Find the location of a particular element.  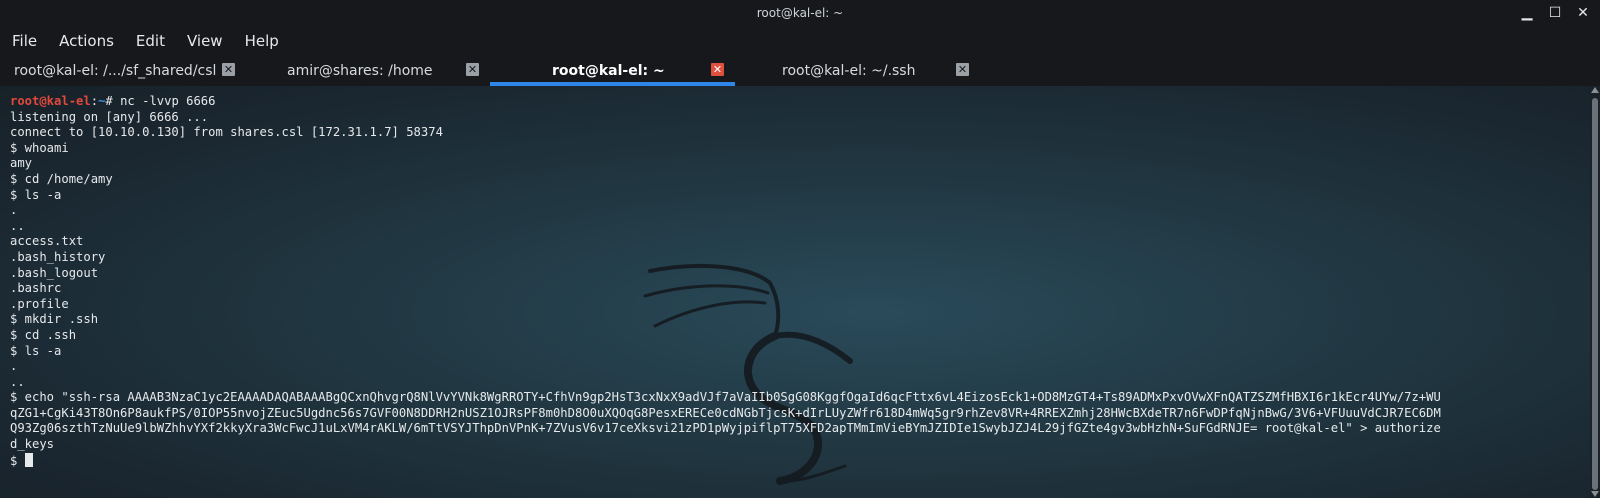

window-titlebar: root@kal-el: ~ ▁ ☐ ✕ is located at coordinates (800, 13).